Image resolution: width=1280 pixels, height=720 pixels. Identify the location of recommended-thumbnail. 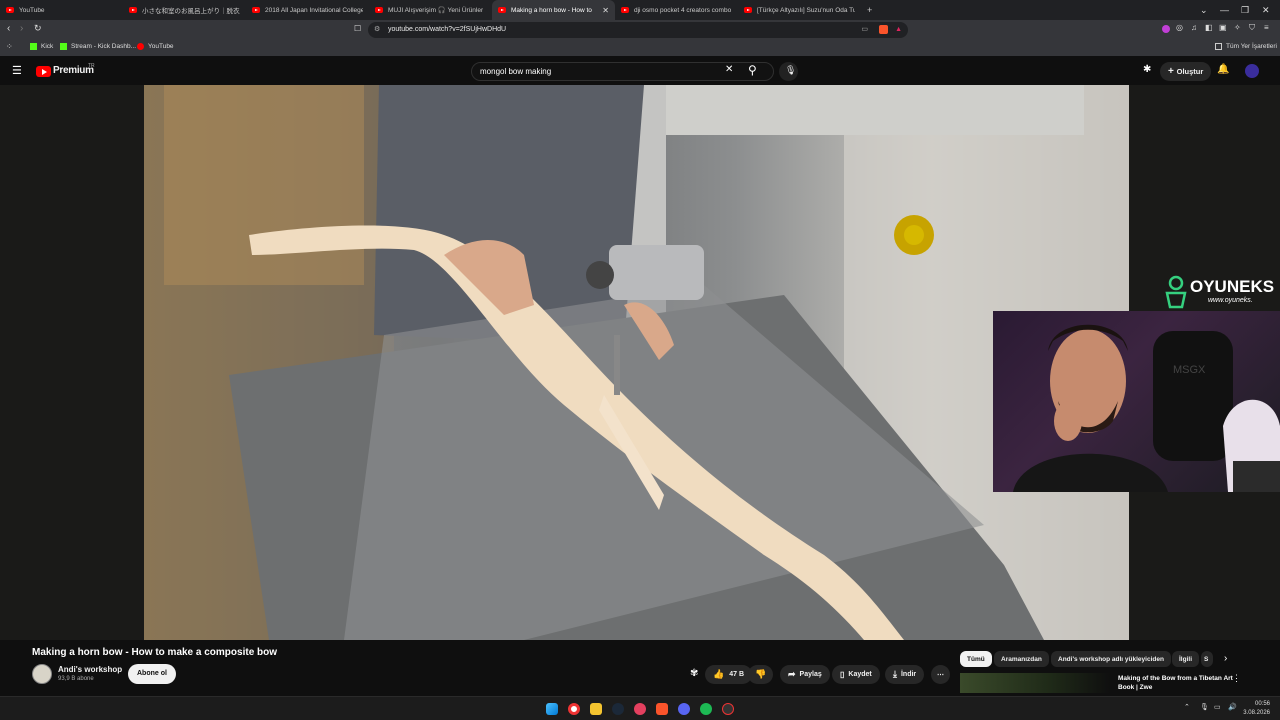
(1035, 683).